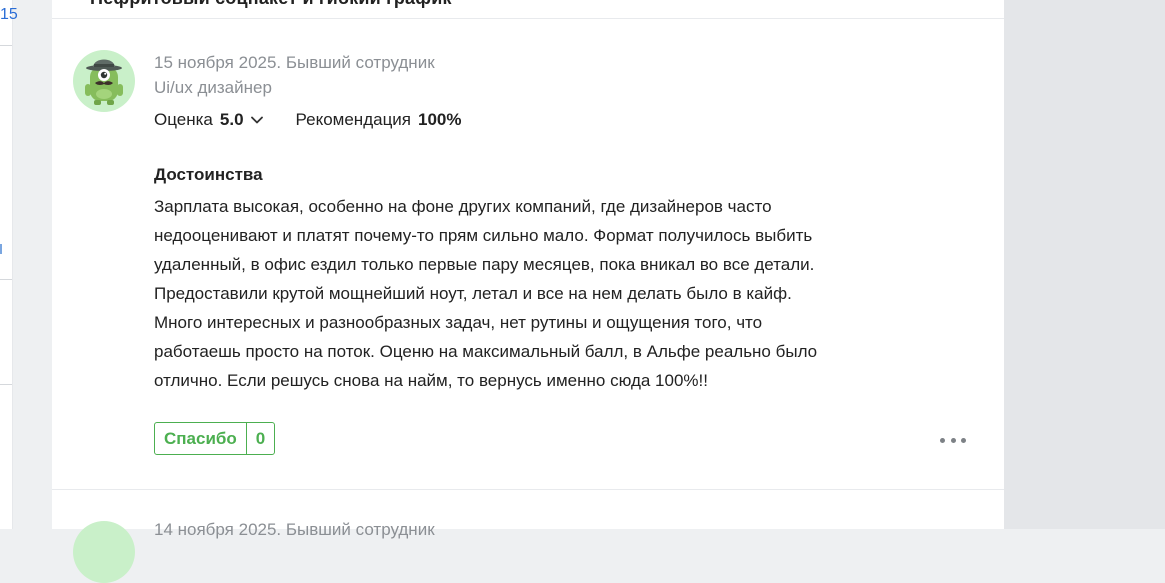 This screenshot has width=1165, height=583. Describe the element at coordinates (9, 264) in the screenshot. I see `left-column-edge: 15` at that location.